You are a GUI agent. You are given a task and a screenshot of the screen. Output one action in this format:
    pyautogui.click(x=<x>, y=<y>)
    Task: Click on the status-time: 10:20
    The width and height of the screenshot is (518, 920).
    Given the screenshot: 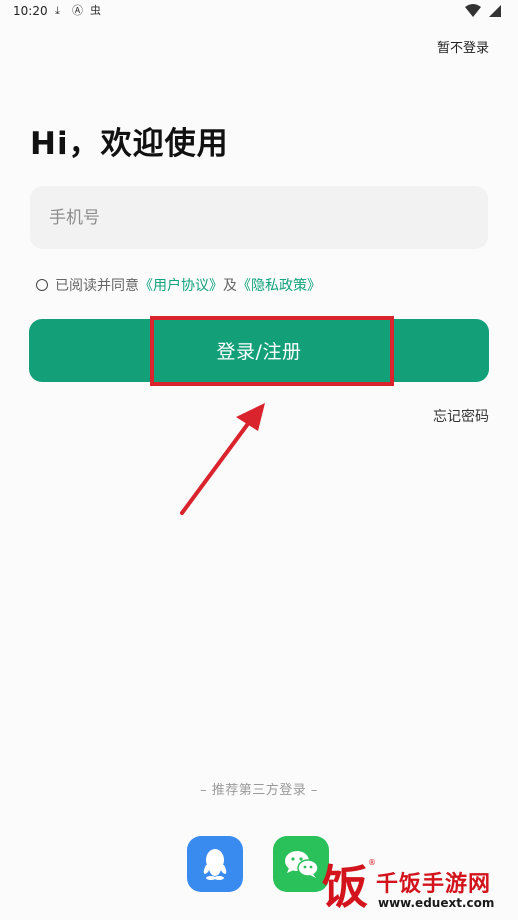 What is the action you would take?
    pyautogui.click(x=30, y=11)
    